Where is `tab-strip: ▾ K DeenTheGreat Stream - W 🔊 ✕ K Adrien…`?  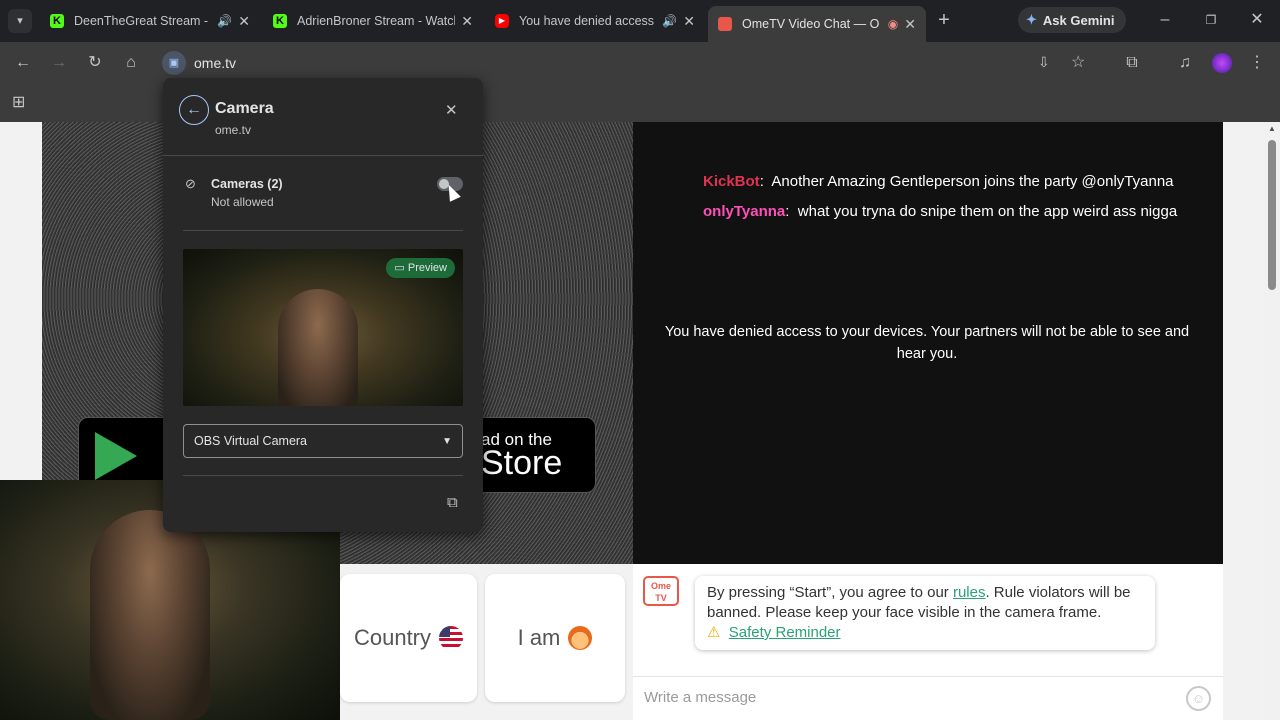
tab-strip: ▾ K DeenTheGreat Stream - W 🔊 ✕ K Adrien… is located at coordinates (640, 21).